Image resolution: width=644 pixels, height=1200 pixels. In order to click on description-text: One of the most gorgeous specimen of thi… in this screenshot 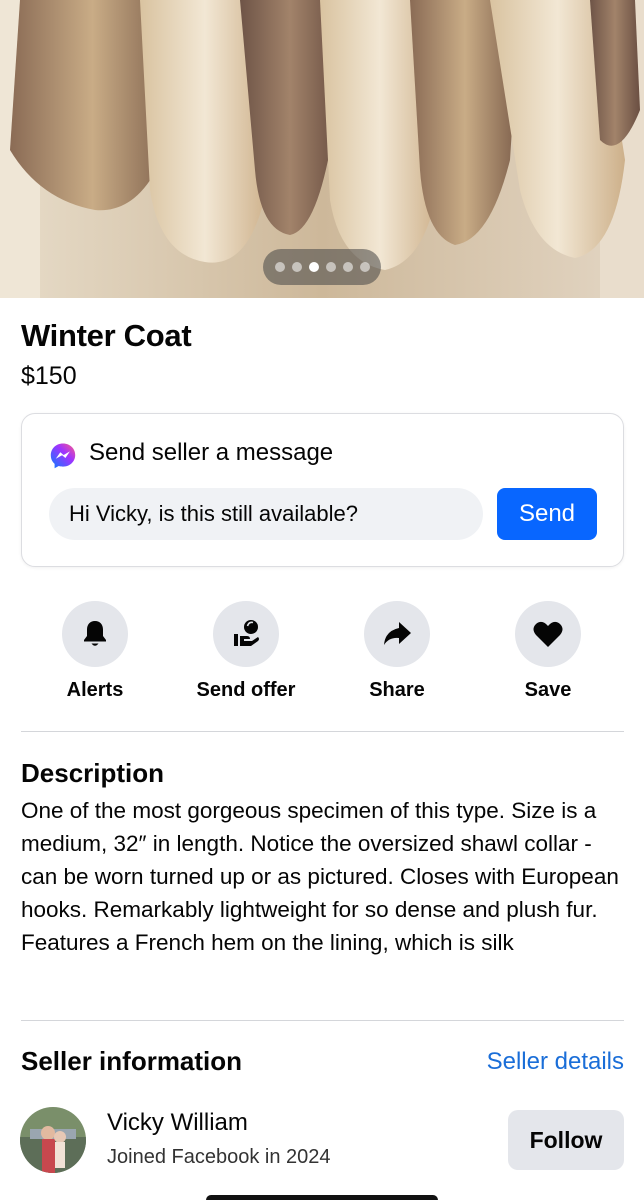, I will do `click(320, 876)`.